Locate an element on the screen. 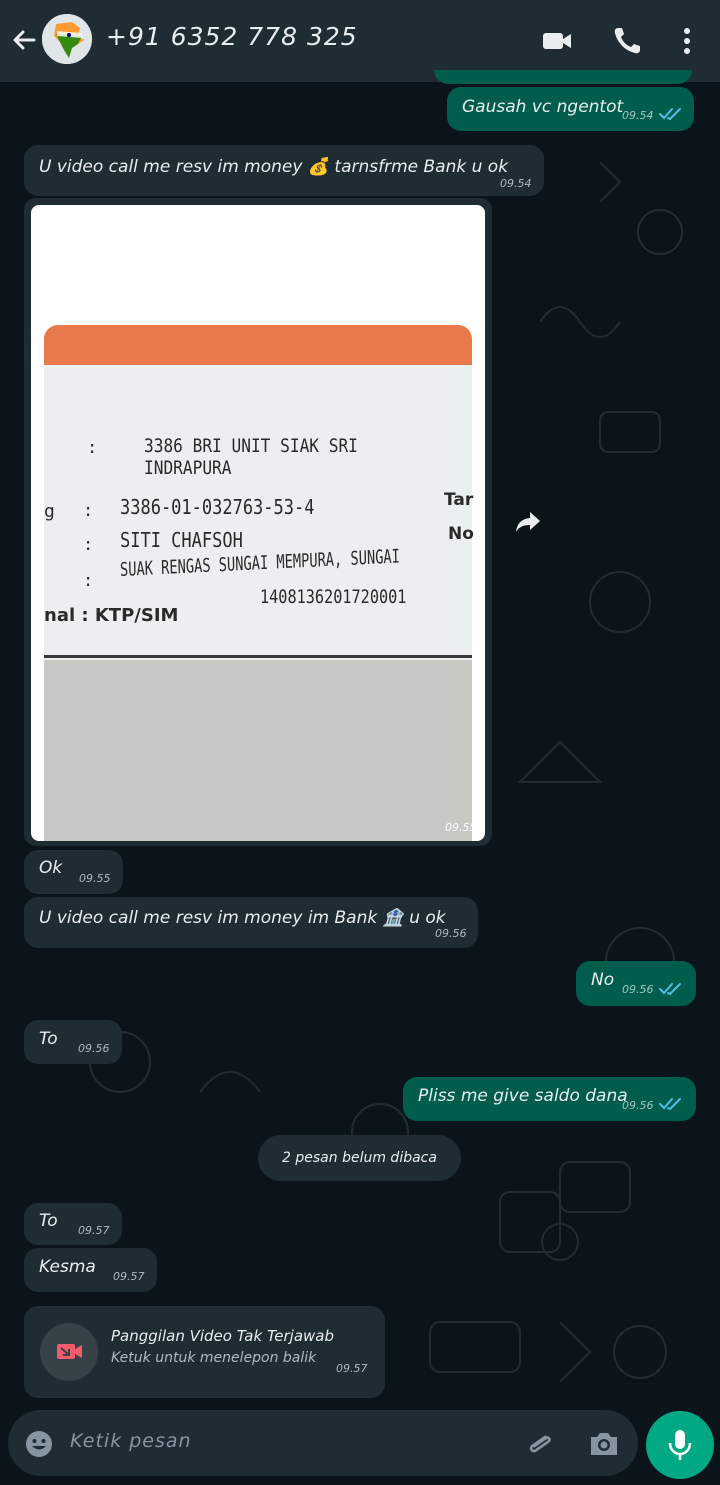 This screenshot has width=720, height=1485. message-text: Kesma is located at coordinates (67, 1267).